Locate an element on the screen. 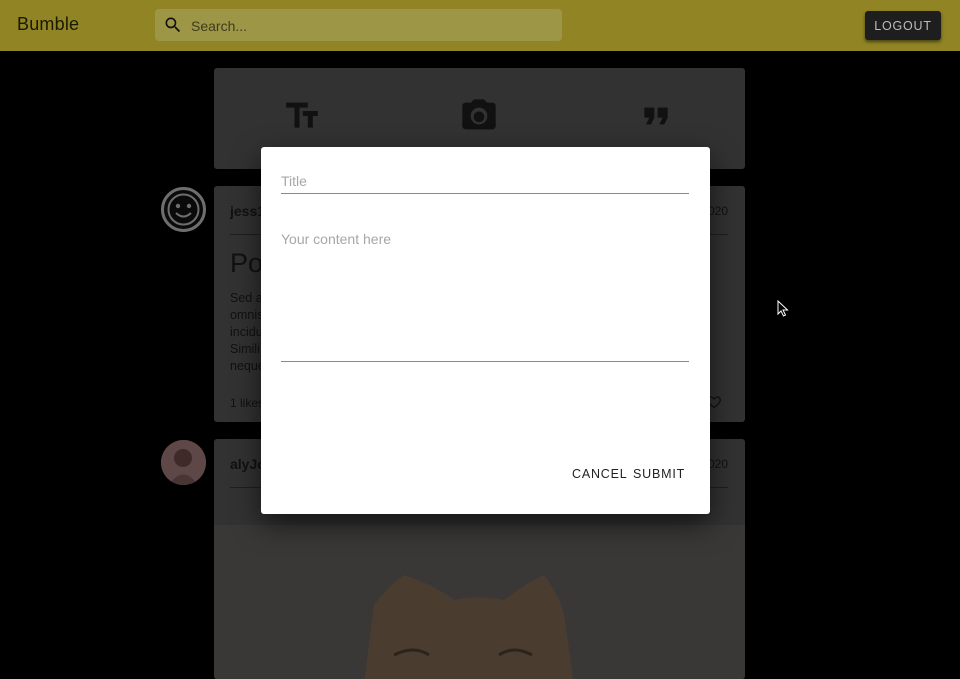 This screenshot has height=679, width=960. post-body-line: incidu is located at coordinates (246, 332).